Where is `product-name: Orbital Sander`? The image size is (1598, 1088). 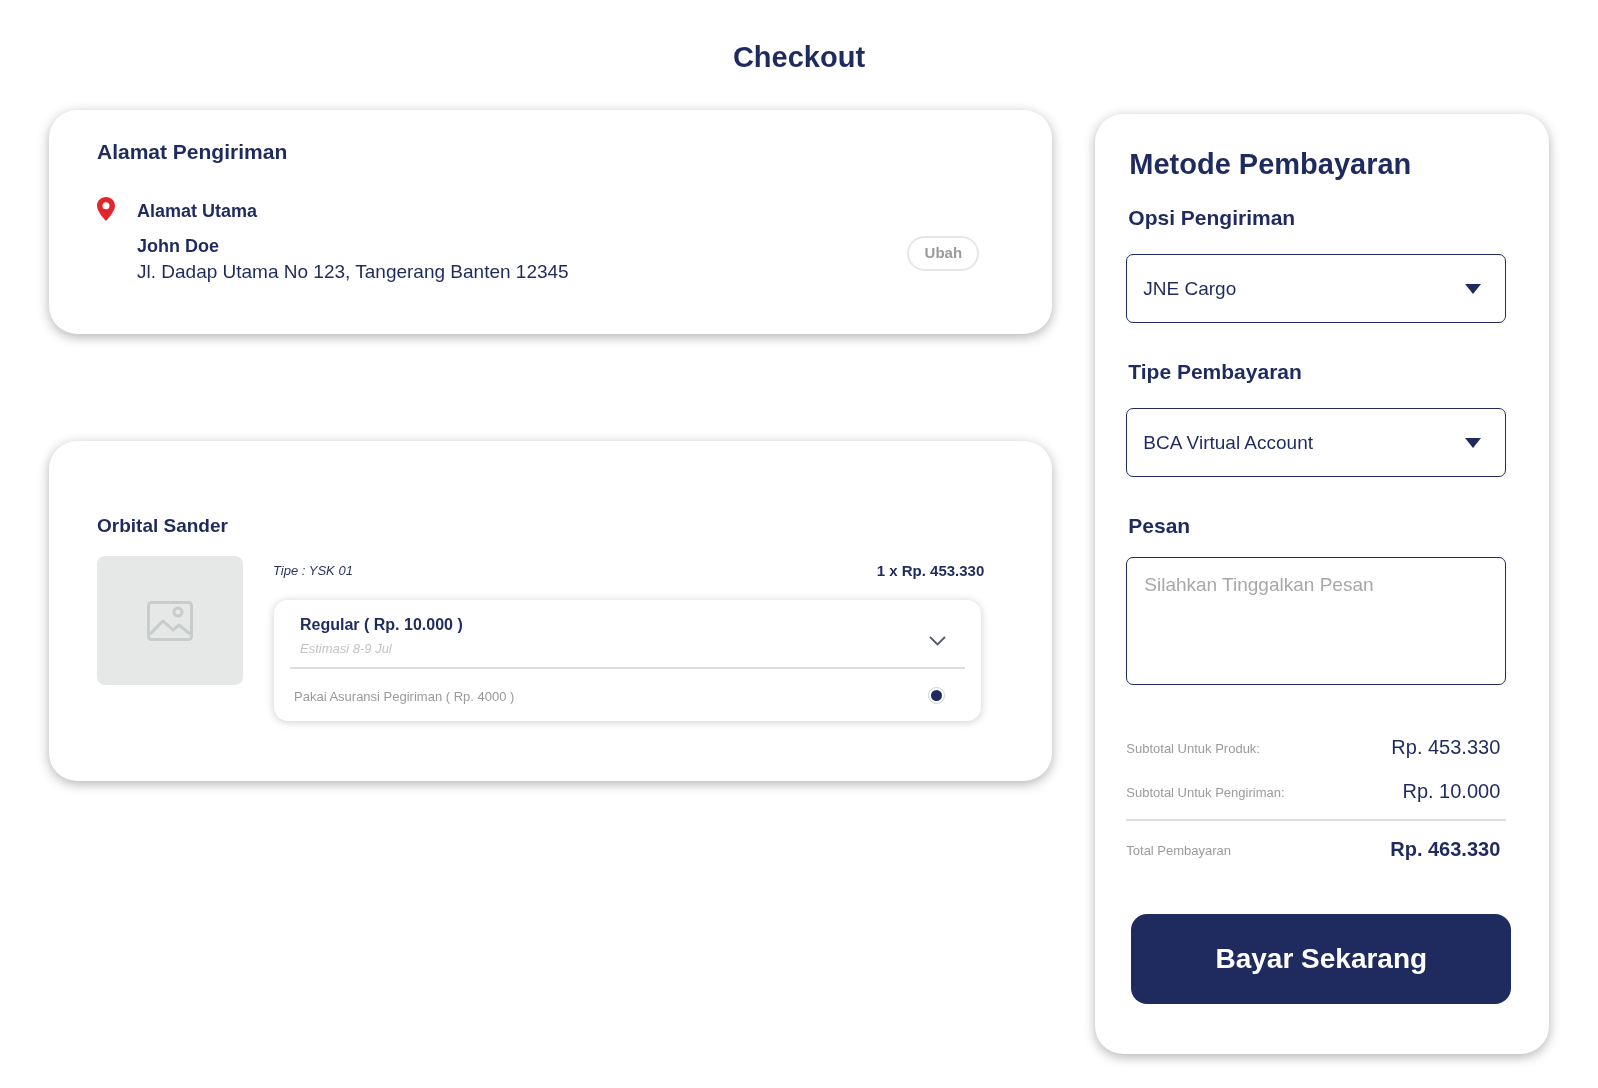 product-name: Orbital Sander is located at coordinates (162, 526).